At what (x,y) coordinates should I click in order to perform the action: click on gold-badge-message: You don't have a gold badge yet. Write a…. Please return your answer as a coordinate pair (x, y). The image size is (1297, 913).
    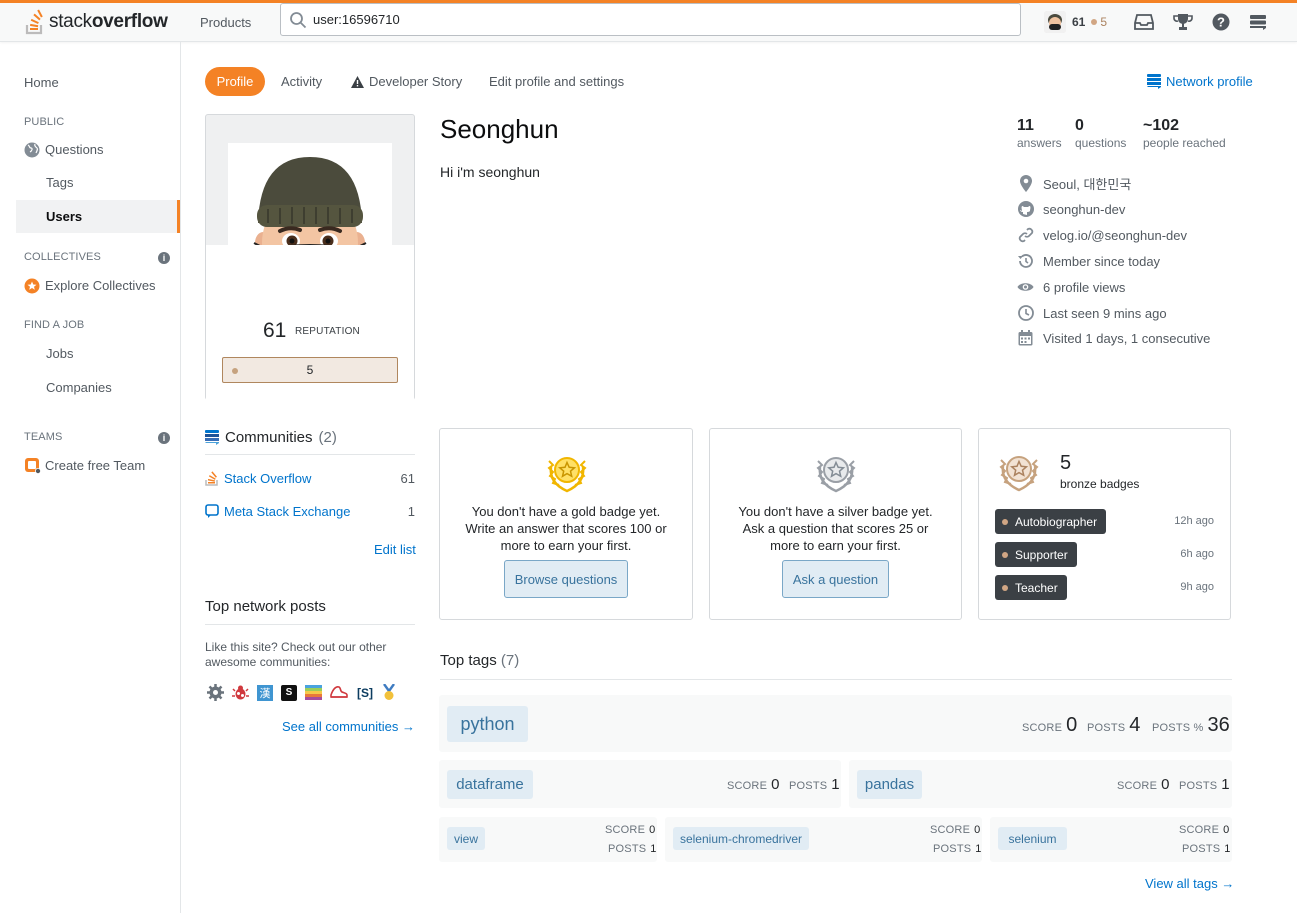
    Looking at the image, I should click on (566, 528).